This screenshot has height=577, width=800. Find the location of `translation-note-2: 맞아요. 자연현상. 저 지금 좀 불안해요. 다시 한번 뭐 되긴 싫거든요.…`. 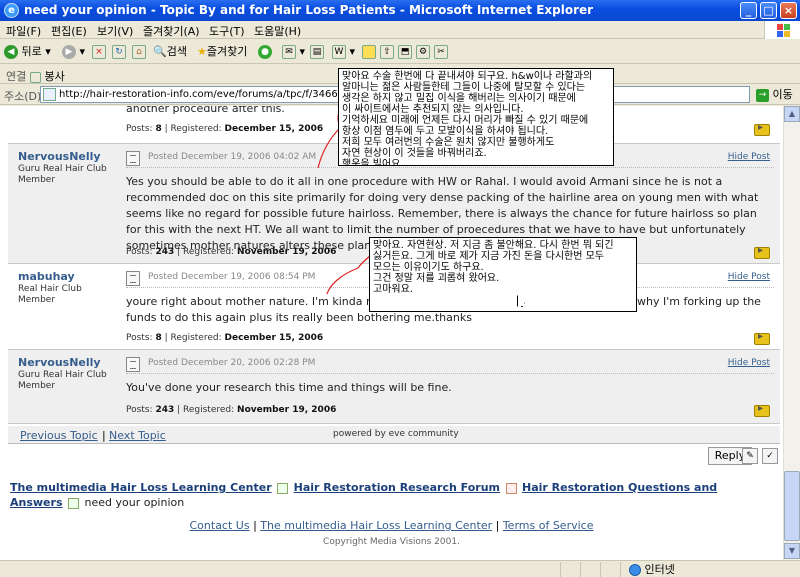

translation-note-2: 맞아요. 자연현상. 저 지금 좀 불안해요. 다시 한번 뭐 되긴 싫거든요.… is located at coordinates (503, 274).